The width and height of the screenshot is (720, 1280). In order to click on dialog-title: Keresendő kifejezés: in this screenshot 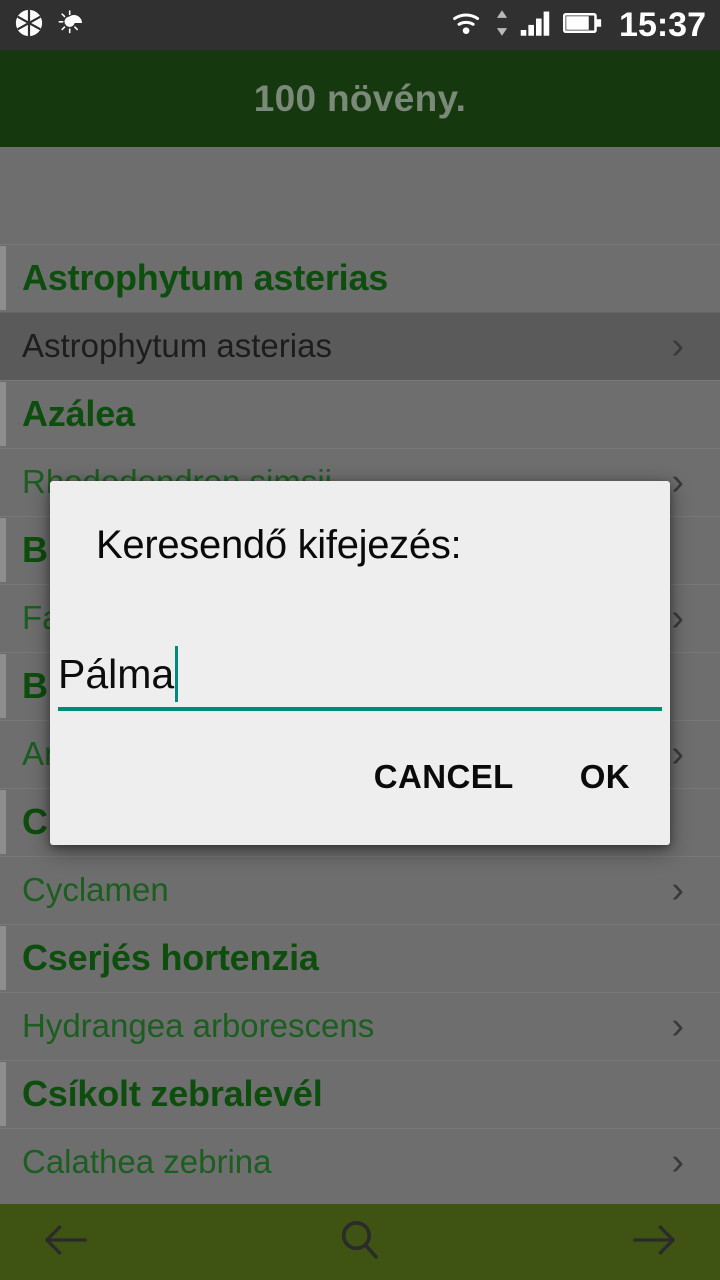, I will do `click(279, 545)`.